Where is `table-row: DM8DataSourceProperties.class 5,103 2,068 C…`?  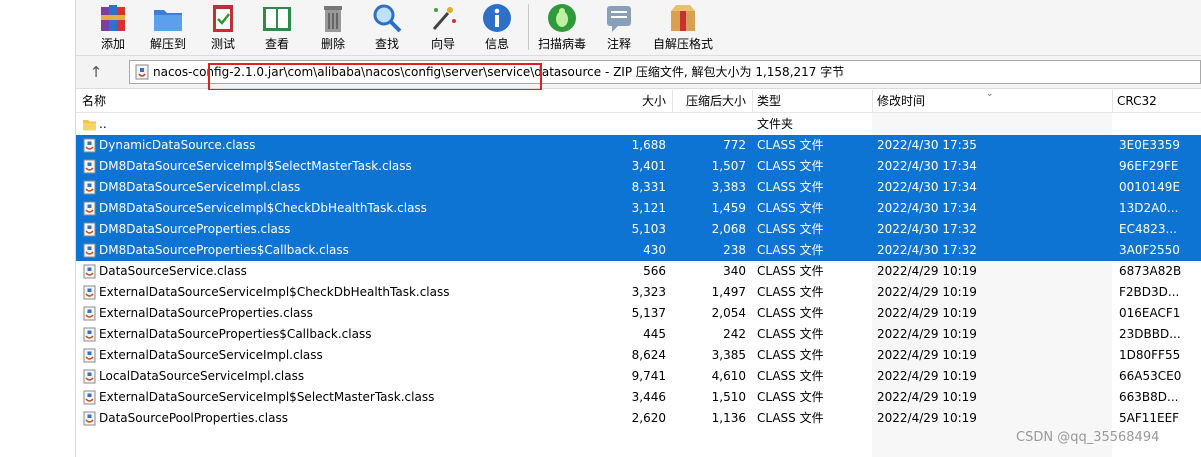 table-row: DM8DataSourceProperties.class 5,103 2,068 C… is located at coordinates (638, 229).